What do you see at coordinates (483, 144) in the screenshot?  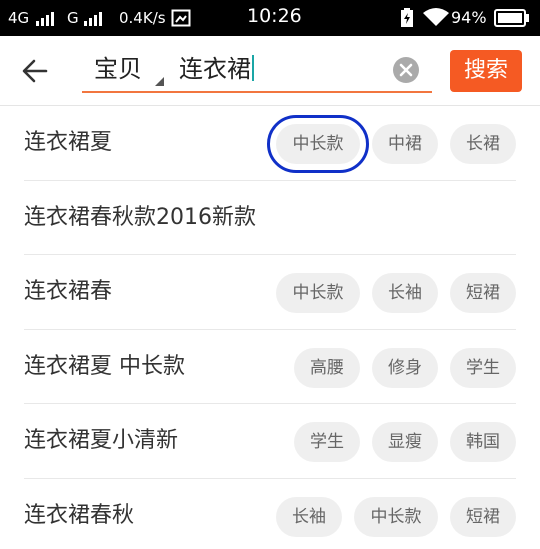 I see `suggestion-tag: 长裙` at bounding box center [483, 144].